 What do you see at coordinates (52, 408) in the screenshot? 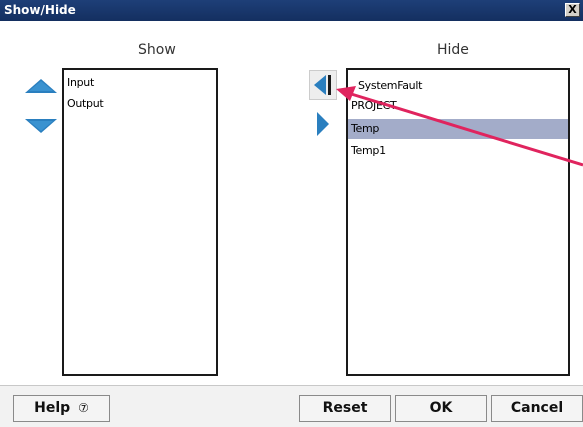
I see `help-label: Help` at bounding box center [52, 408].